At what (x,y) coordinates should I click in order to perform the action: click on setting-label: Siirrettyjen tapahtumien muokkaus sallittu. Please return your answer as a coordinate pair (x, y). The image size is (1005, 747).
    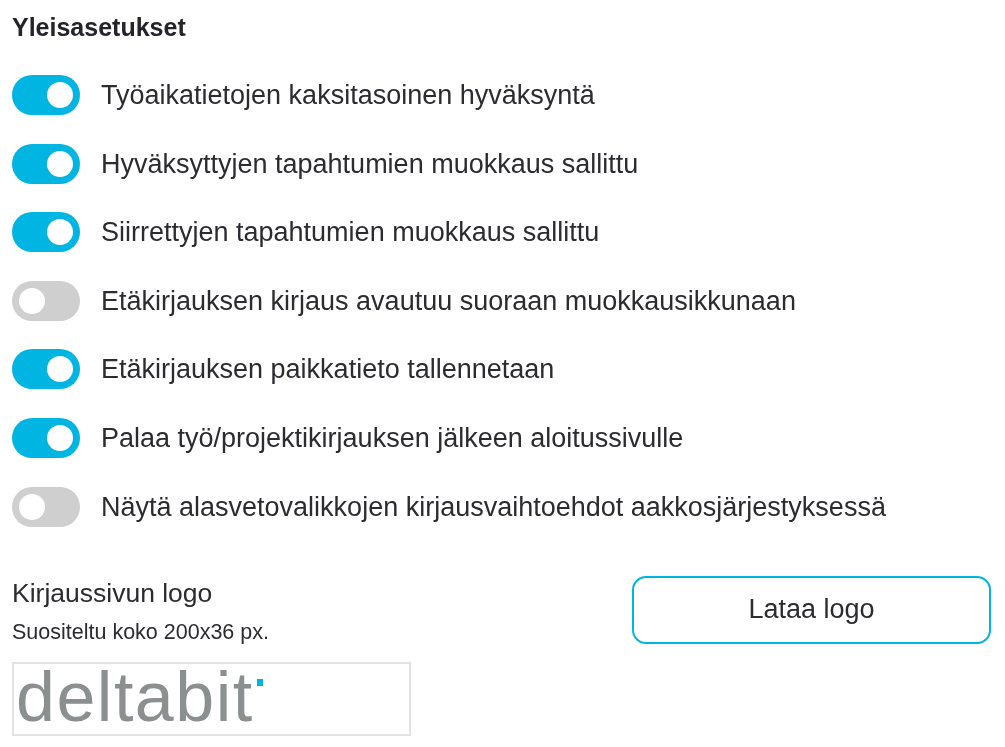
    Looking at the image, I should click on (350, 233).